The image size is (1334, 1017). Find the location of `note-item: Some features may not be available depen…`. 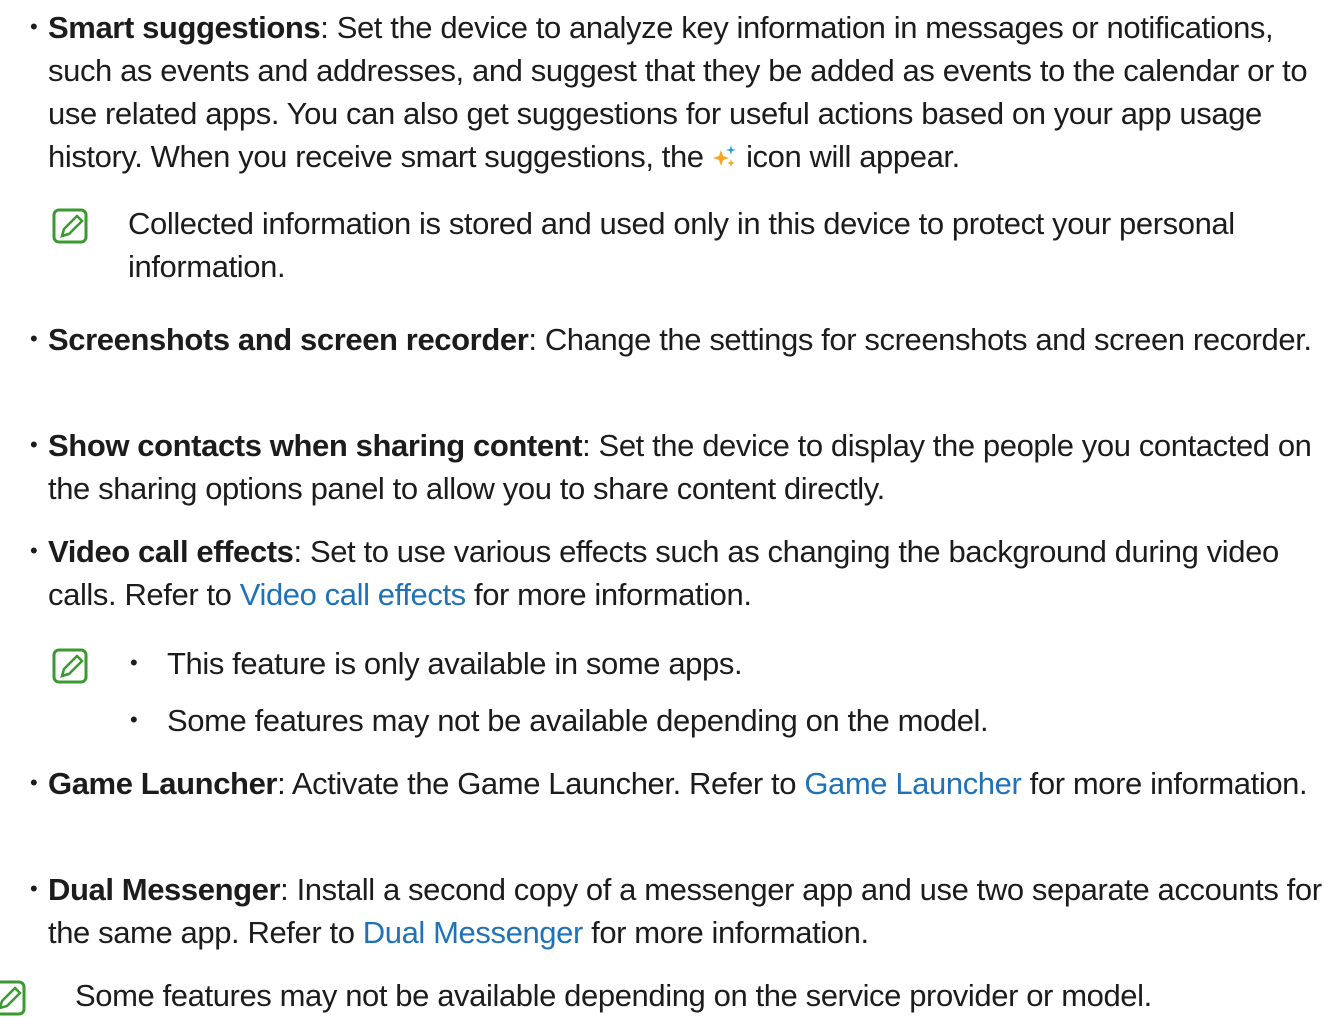

note-item: Some features may not be available depen… is located at coordinates (578, 720).